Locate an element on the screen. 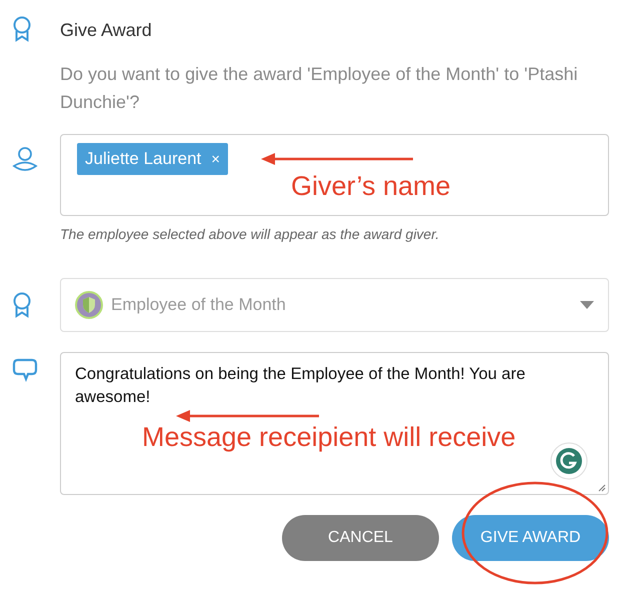 The image size is (624, 592). give-award-button: GIVE AWARD is located at coordinates (530, 538).